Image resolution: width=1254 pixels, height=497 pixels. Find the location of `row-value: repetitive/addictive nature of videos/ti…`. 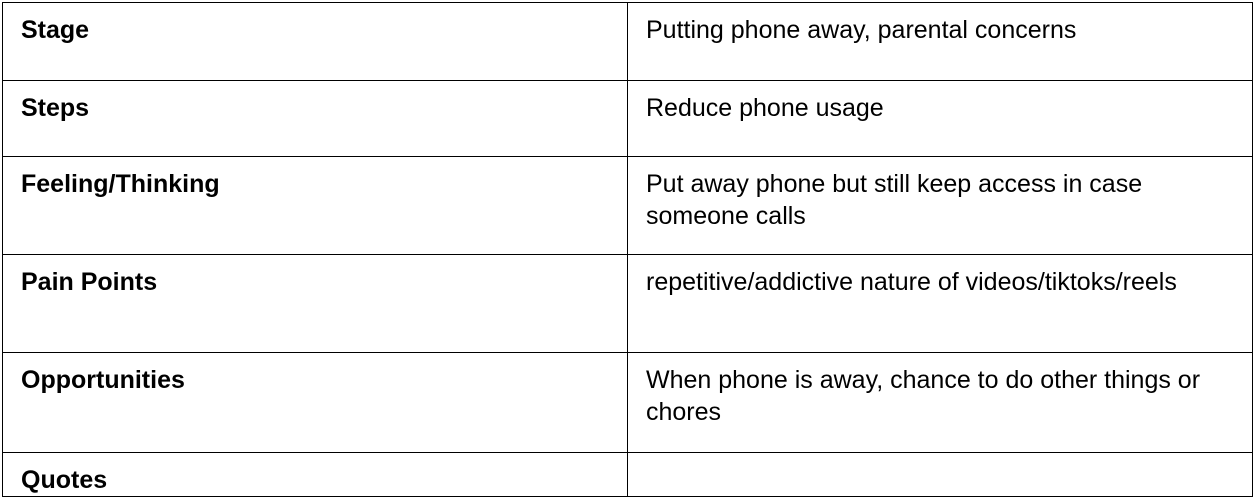

row-value: repetitive/addictive nature of videos/ti… is located at coordinates (940, 303).